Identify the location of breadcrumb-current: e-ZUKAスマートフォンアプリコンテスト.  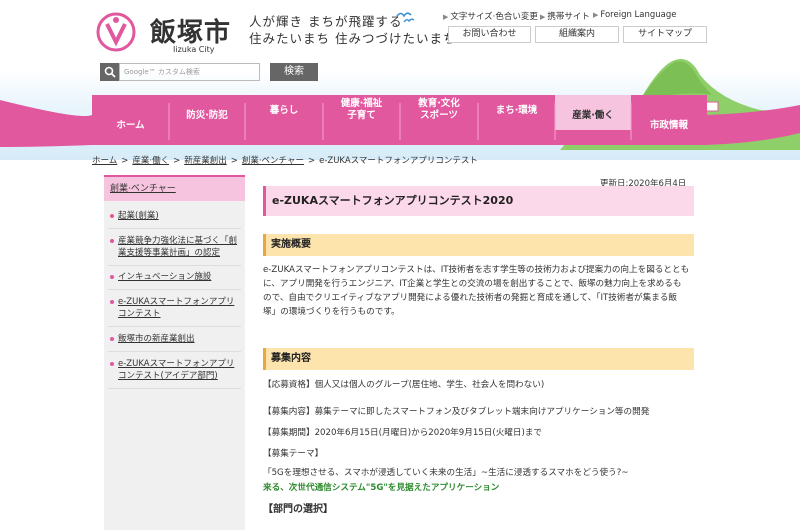
(398, 161).